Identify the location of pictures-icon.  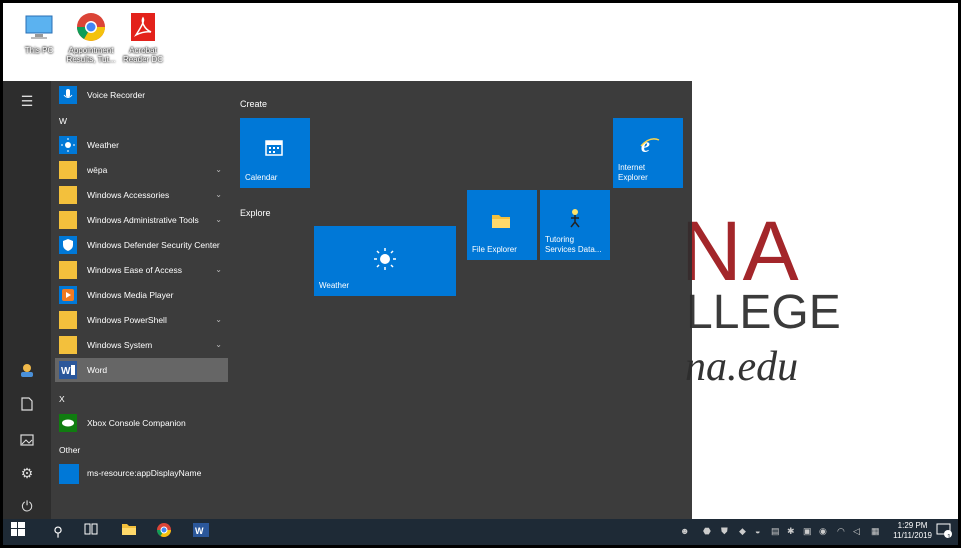
(27, 441).